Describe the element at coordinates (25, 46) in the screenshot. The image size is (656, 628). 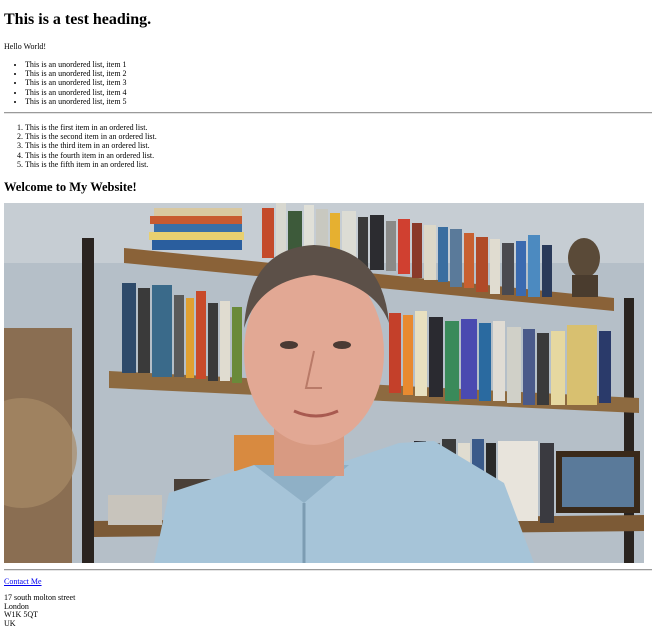
I see `greeting-text: Hello World!` at that location.